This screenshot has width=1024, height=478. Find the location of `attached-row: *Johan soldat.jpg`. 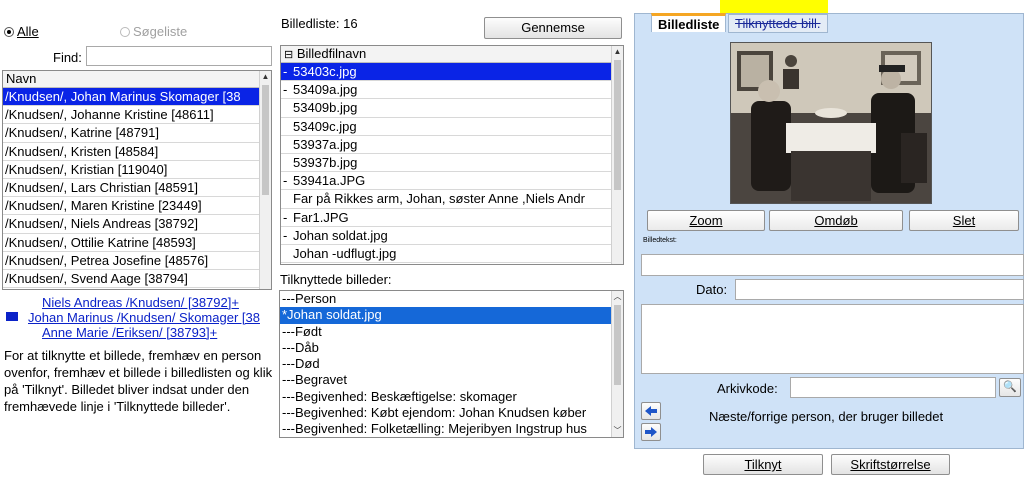

attached-row: *Johan soldat.jpg is located at coordinates (445, 315).